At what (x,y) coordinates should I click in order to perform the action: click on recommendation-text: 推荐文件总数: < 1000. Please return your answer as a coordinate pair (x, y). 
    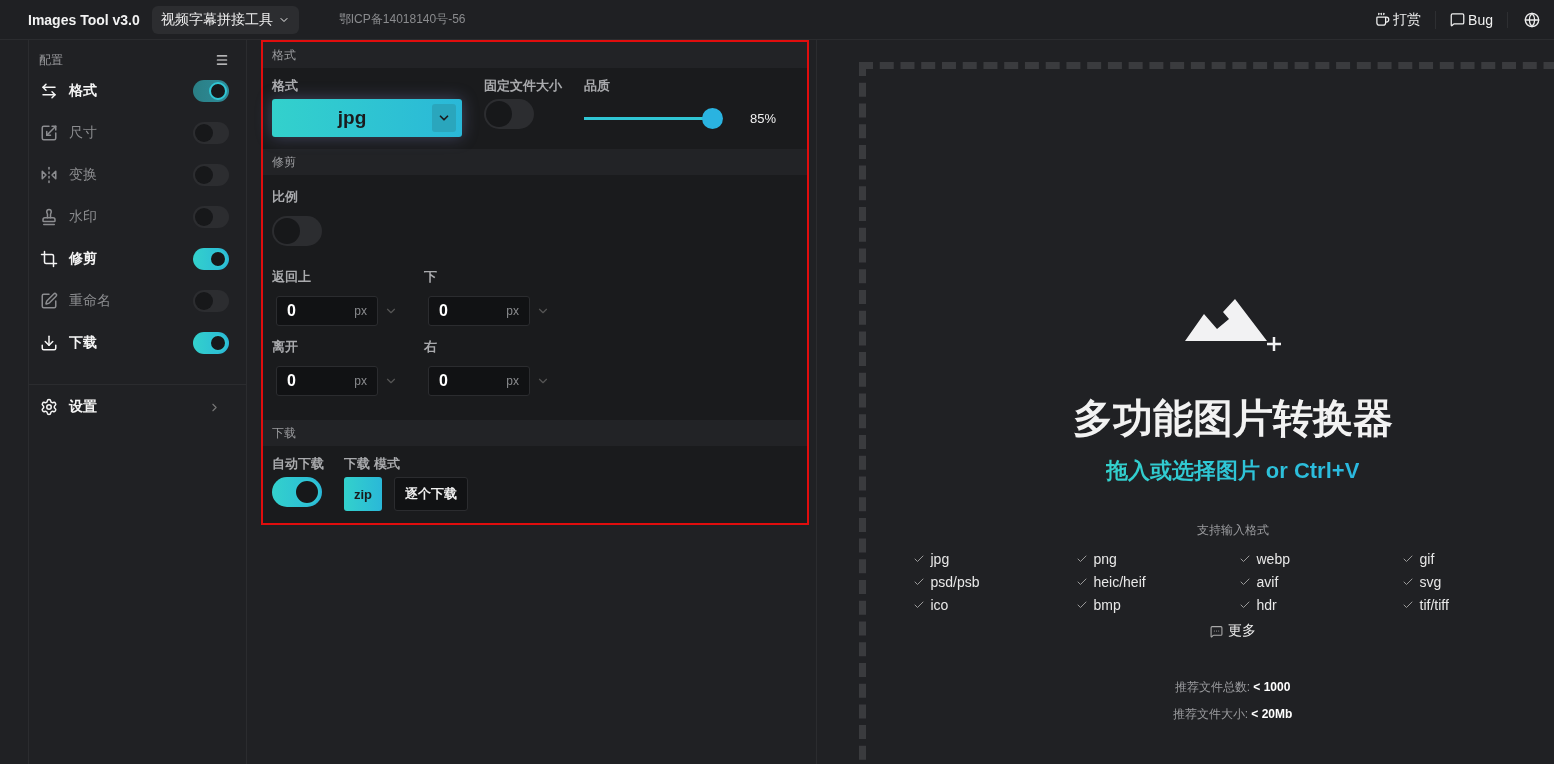
    Looking at the image, I should click on (1232, 687).